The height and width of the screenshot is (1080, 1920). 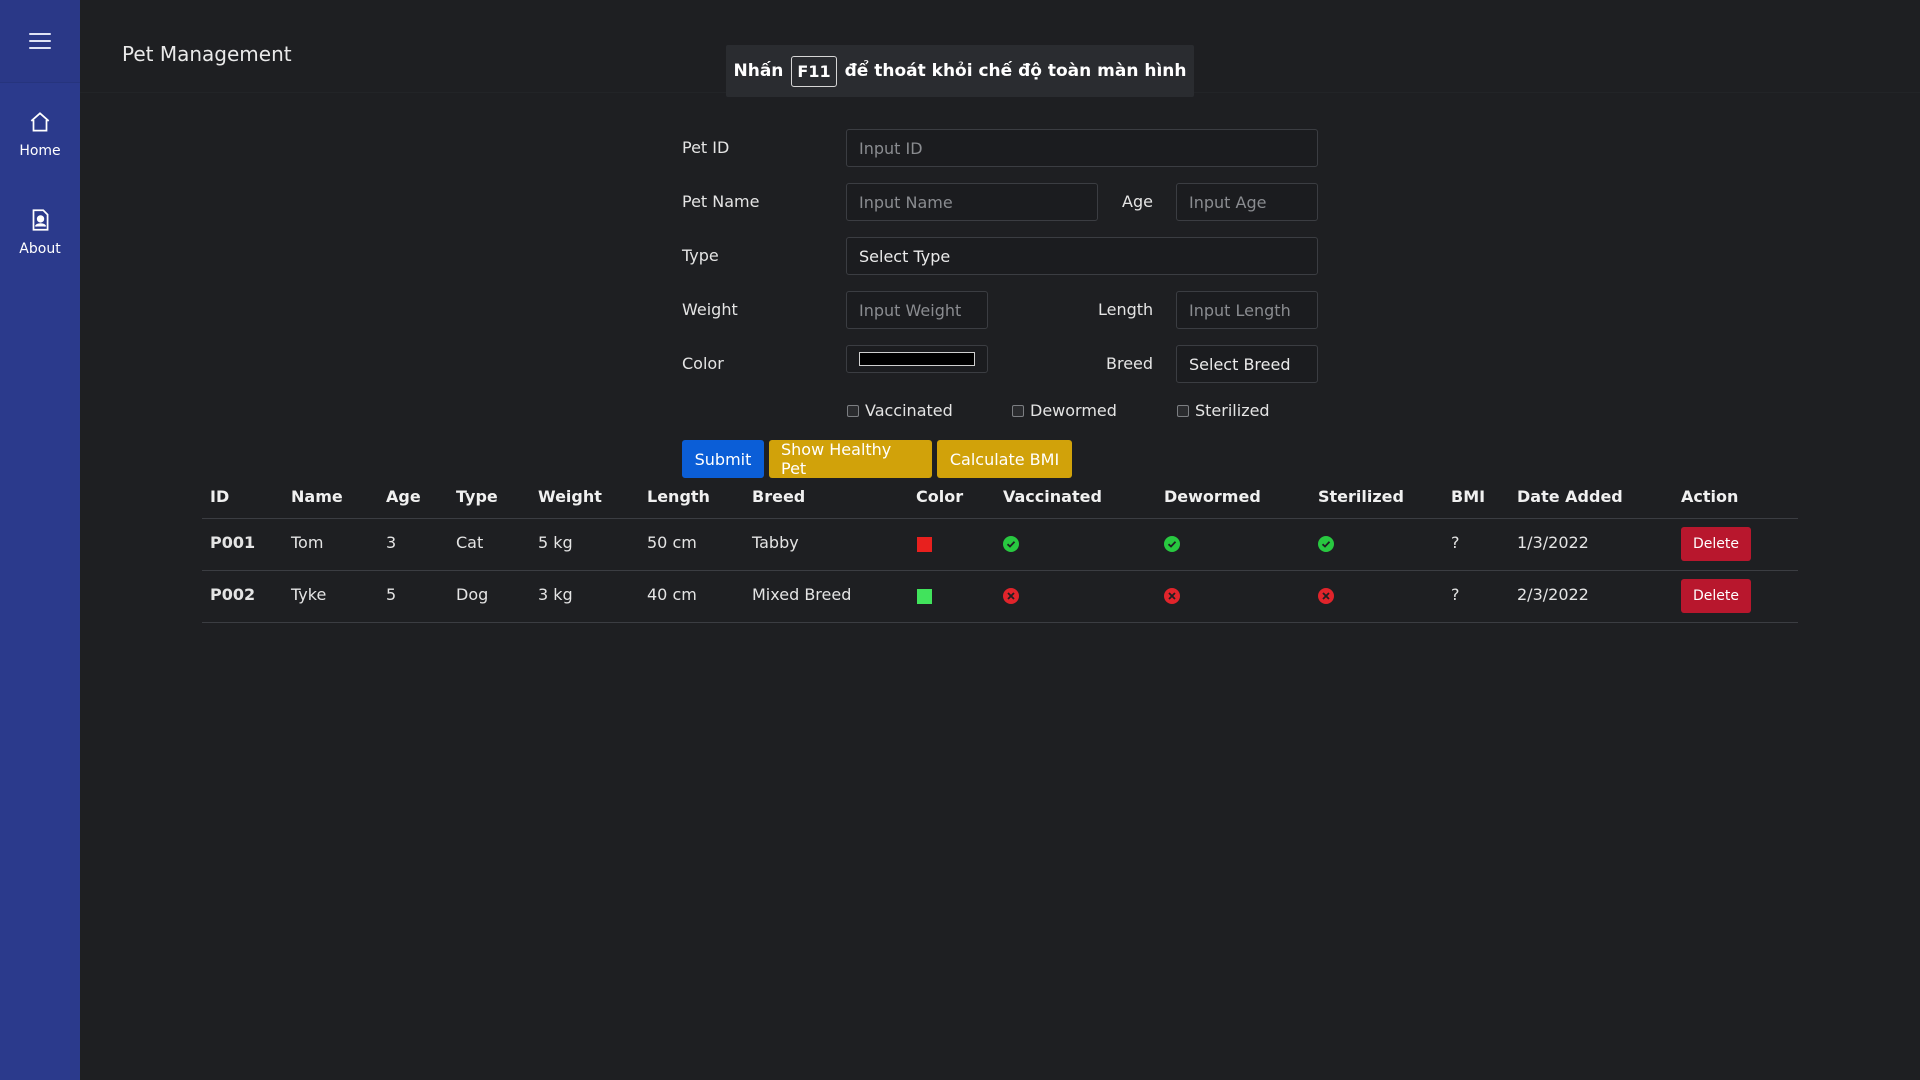 What do you see at coordinates (1212, 496) in the screenshot?
I see `col-header-dewormed: Dewormed` at bounding box center [1212, 496].